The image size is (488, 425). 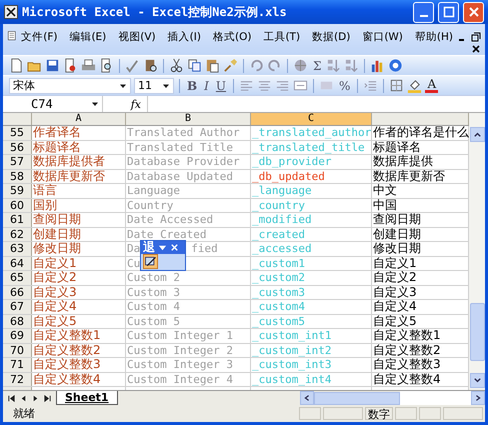 What do you see at coordinates (17, 219) in the screenshot?
I see `row-header: 61` at bounding box center [17, 219].